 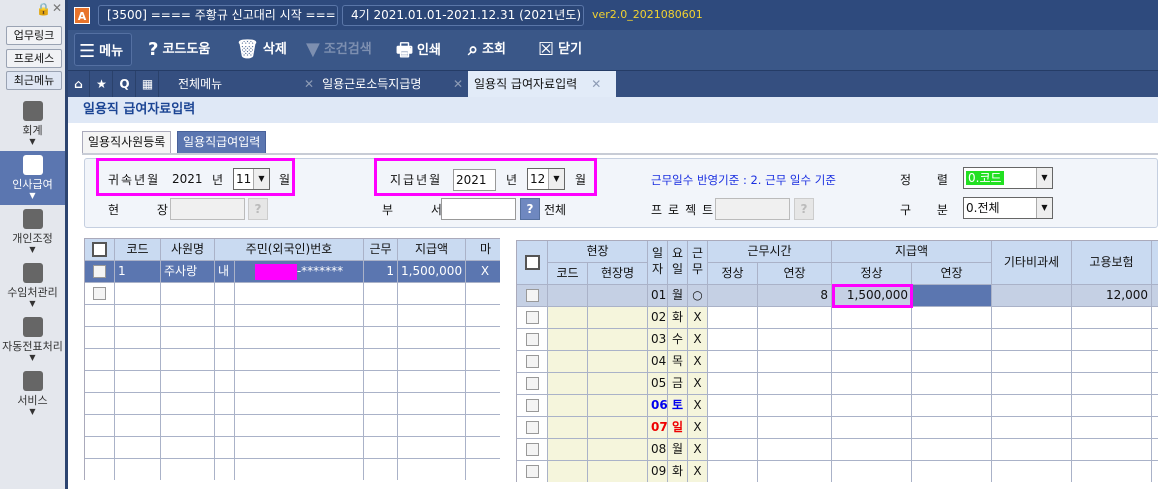 What do you see at coordinates (32, 178) in the screenshot?
I see `sidebar-item: 인사급여 ▼` at bounding box center [32, 178].